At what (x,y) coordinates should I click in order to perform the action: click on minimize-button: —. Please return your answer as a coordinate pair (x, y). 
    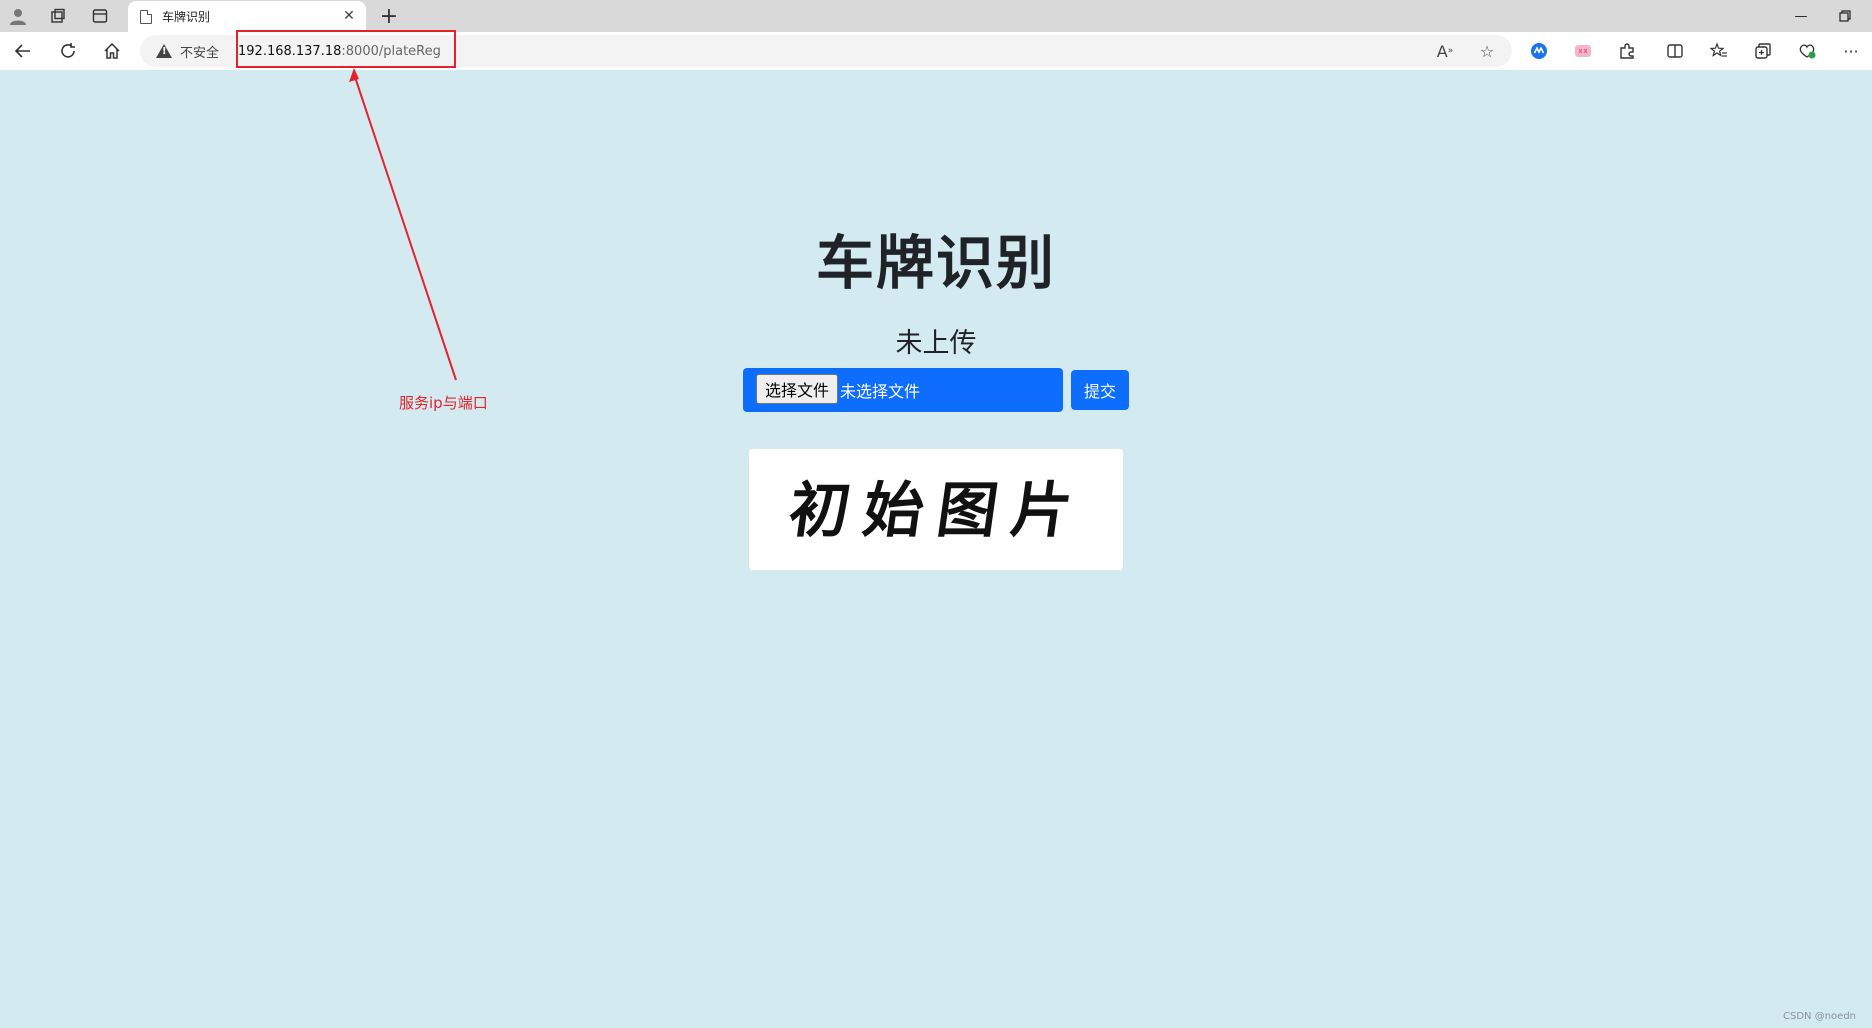
    Looking at the image, I should click on (1801, 16).